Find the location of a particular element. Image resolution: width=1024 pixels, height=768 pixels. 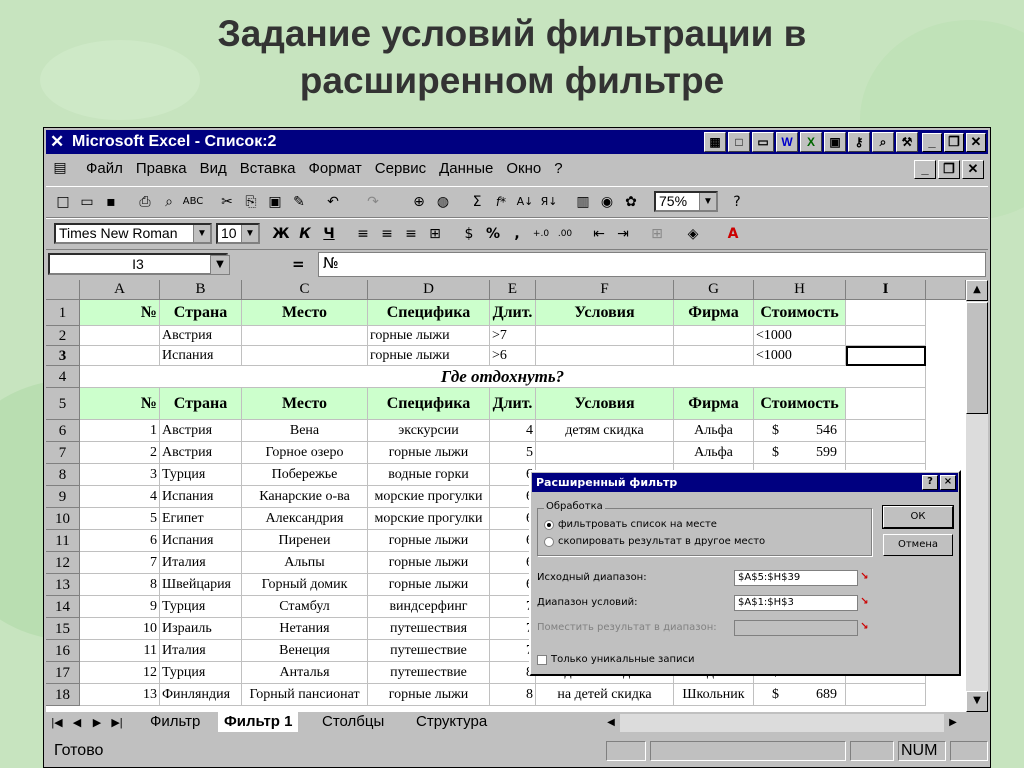

italic-button: К is located at coordinates (305, 234).